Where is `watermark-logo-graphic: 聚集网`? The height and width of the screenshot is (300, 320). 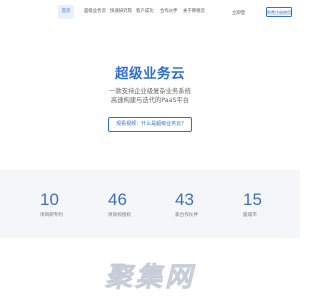
watermark-logo-graphic: 聚集网 is located at coordinates (150, 278).